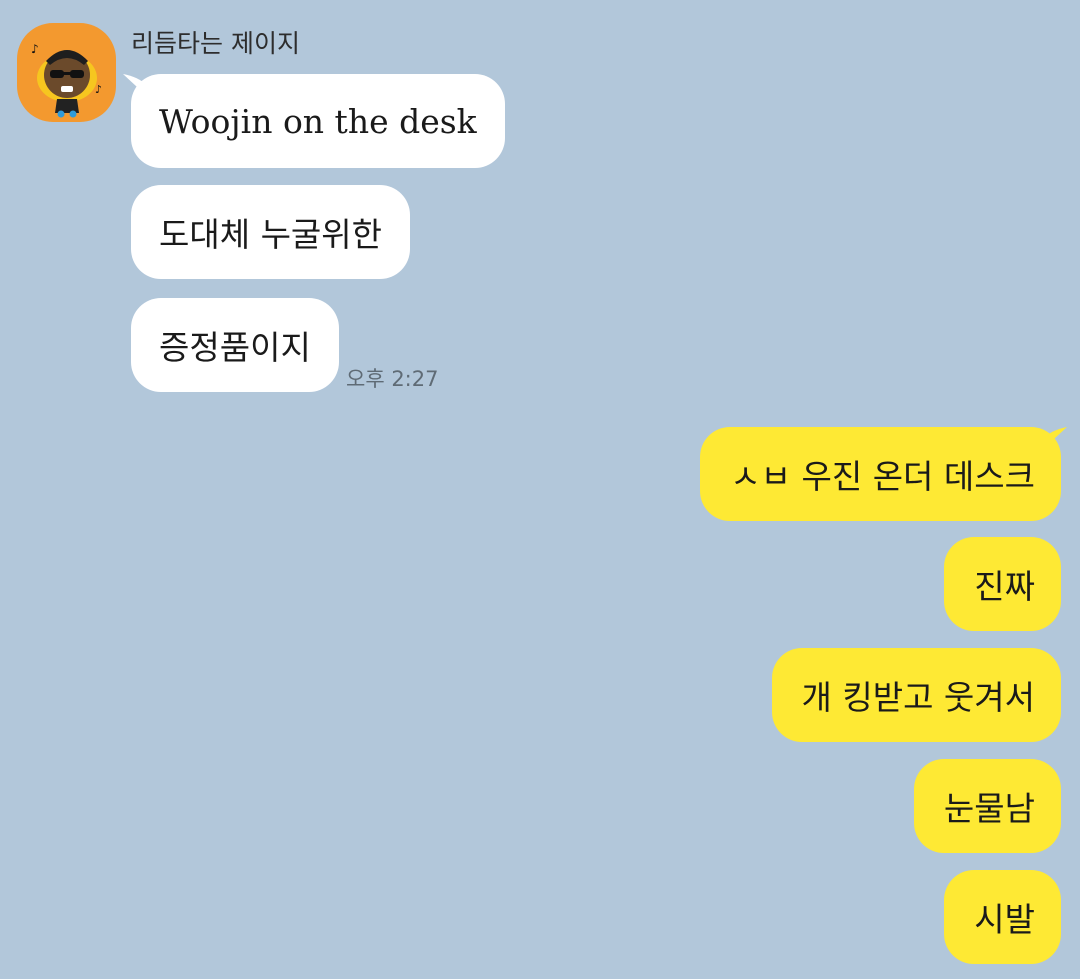 This screenshot has height=979, width=1080. Describe the element at coordinates (392, 379) in the screenshot. I see `message-timestamp: 오후 2:27` at that location.